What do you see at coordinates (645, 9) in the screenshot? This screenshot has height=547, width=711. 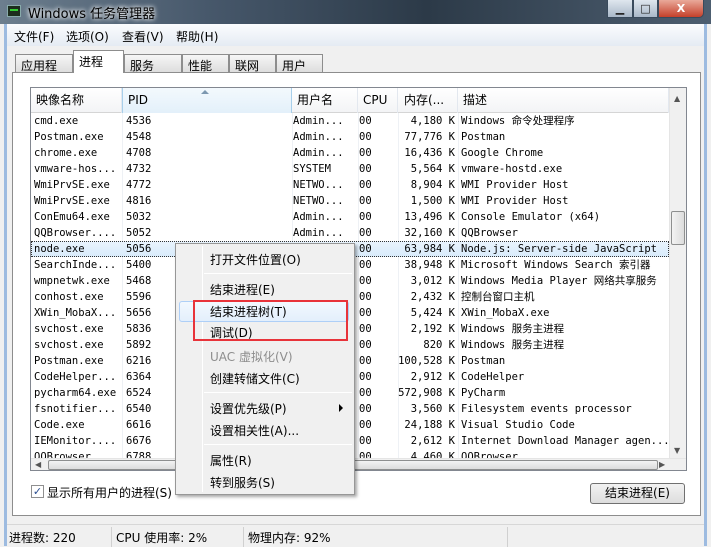 I see `maximize-button: □` at bounding box center [645, 9].